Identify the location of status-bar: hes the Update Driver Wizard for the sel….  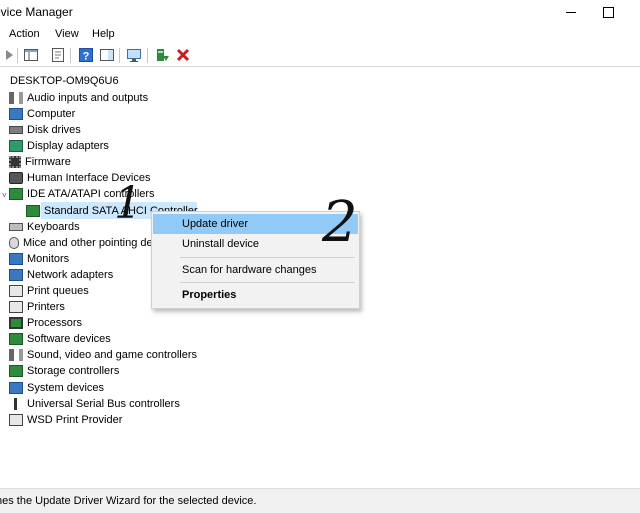
(320, 500).